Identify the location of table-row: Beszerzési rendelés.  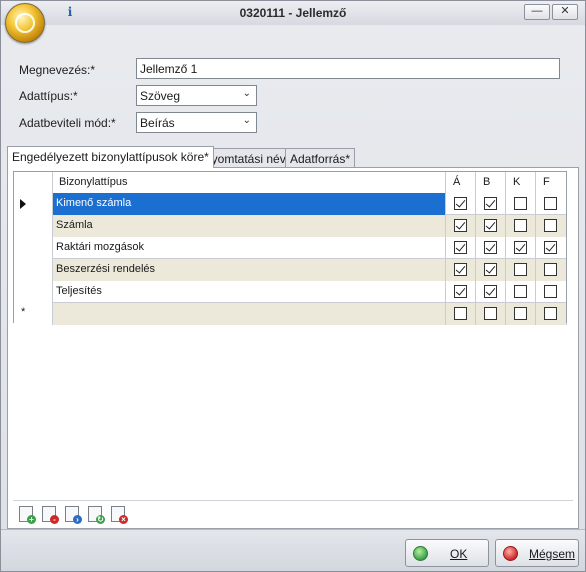
(290, 270).